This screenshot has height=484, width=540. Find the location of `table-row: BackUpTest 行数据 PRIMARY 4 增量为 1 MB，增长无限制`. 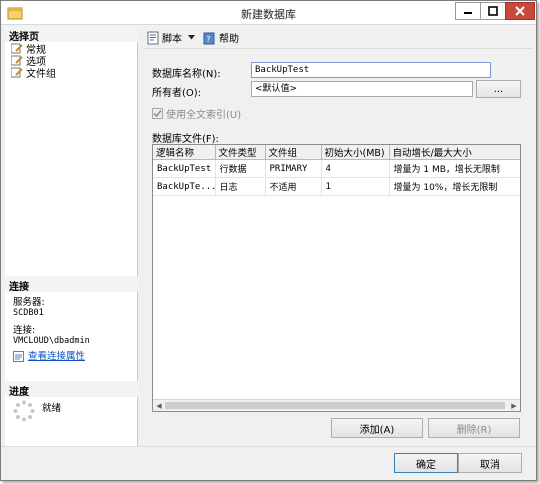

table-row: BackUpTest 行数据 PRIMARY 4 增量为 1 MB，增长无限制 is located at coordinates (336, 168).